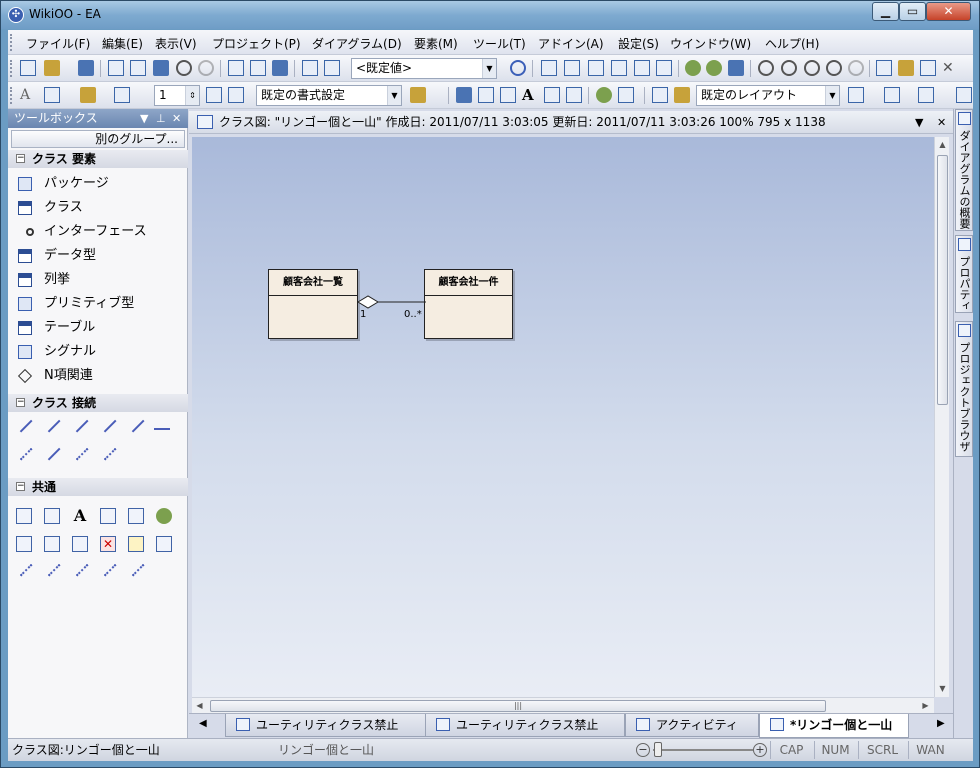 This screenshot has width=980, height=768. I want to click on composition-icon, so click(108, 424).